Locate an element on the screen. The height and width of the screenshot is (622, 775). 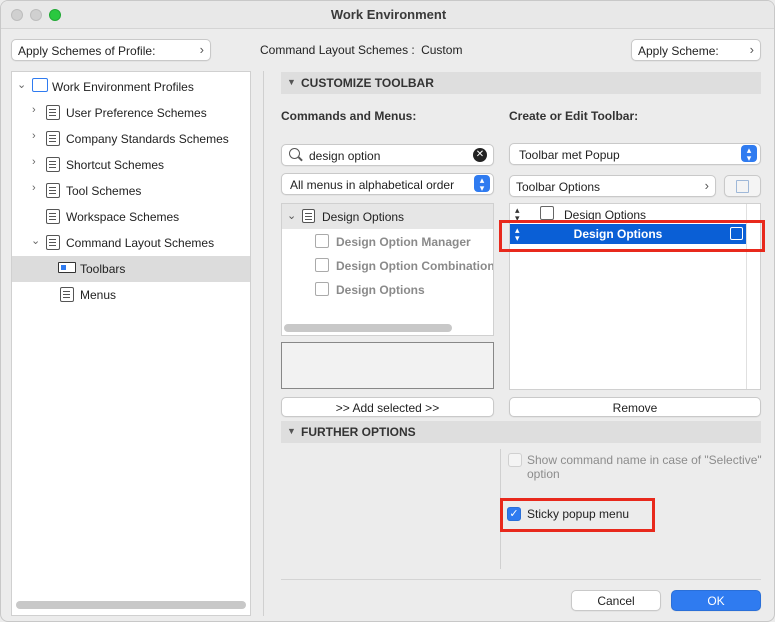
show-command-name-label-line1: Show command name in case of "Selective" is located at coordinates (644, 460).